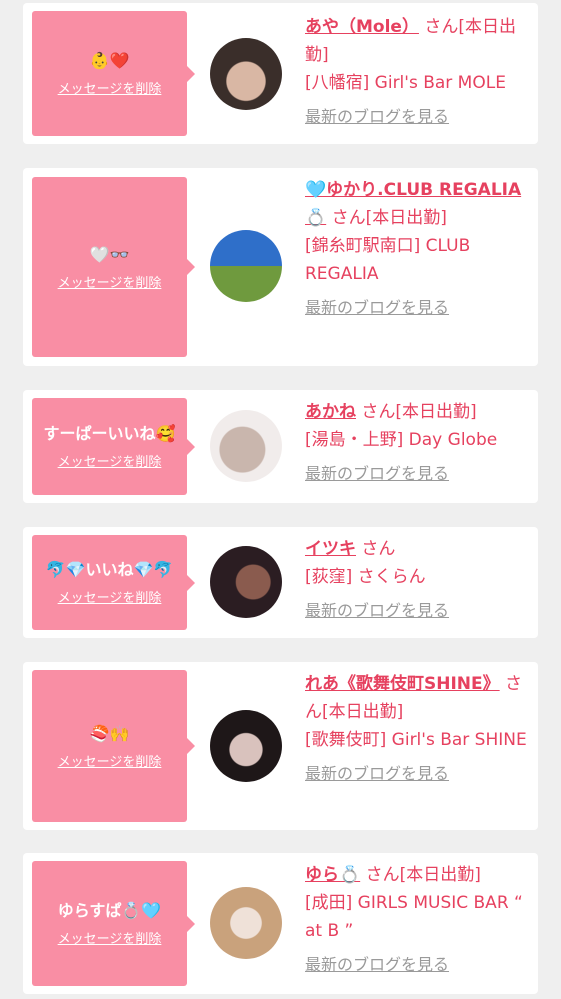 Image resolution: width=561 pixels, height=999 pixels. What do you see at coordinates (113, 923) in the screenshot?
I see `message-bubble: ゆらすぱ💍🩵 メッセージを削除` at bounding box center [113, 923].